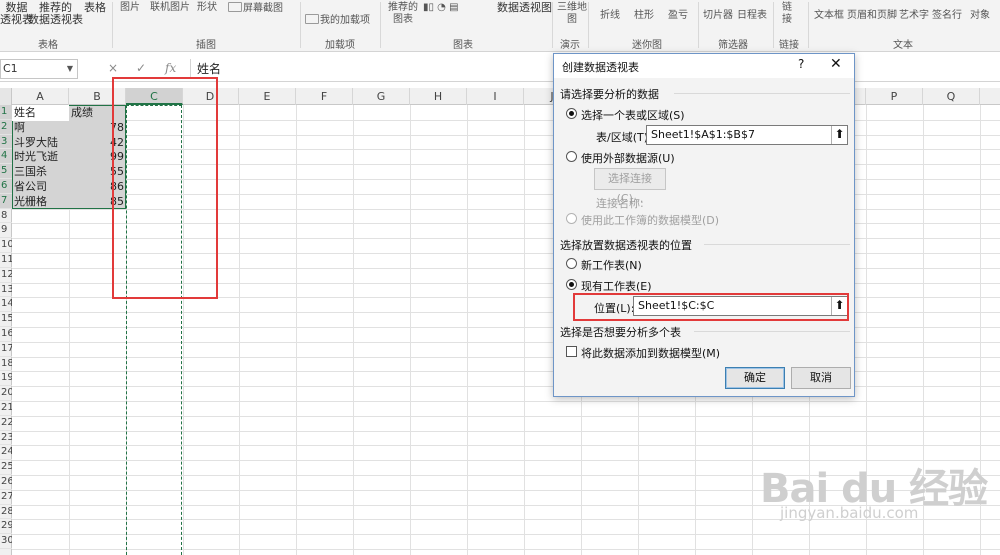 The width and height of the screenshot is (1000, 555). Describe the element at coordinates (872, 16) in the screenshot. I see `header-footer-button: 页眉和页脚` at that location.